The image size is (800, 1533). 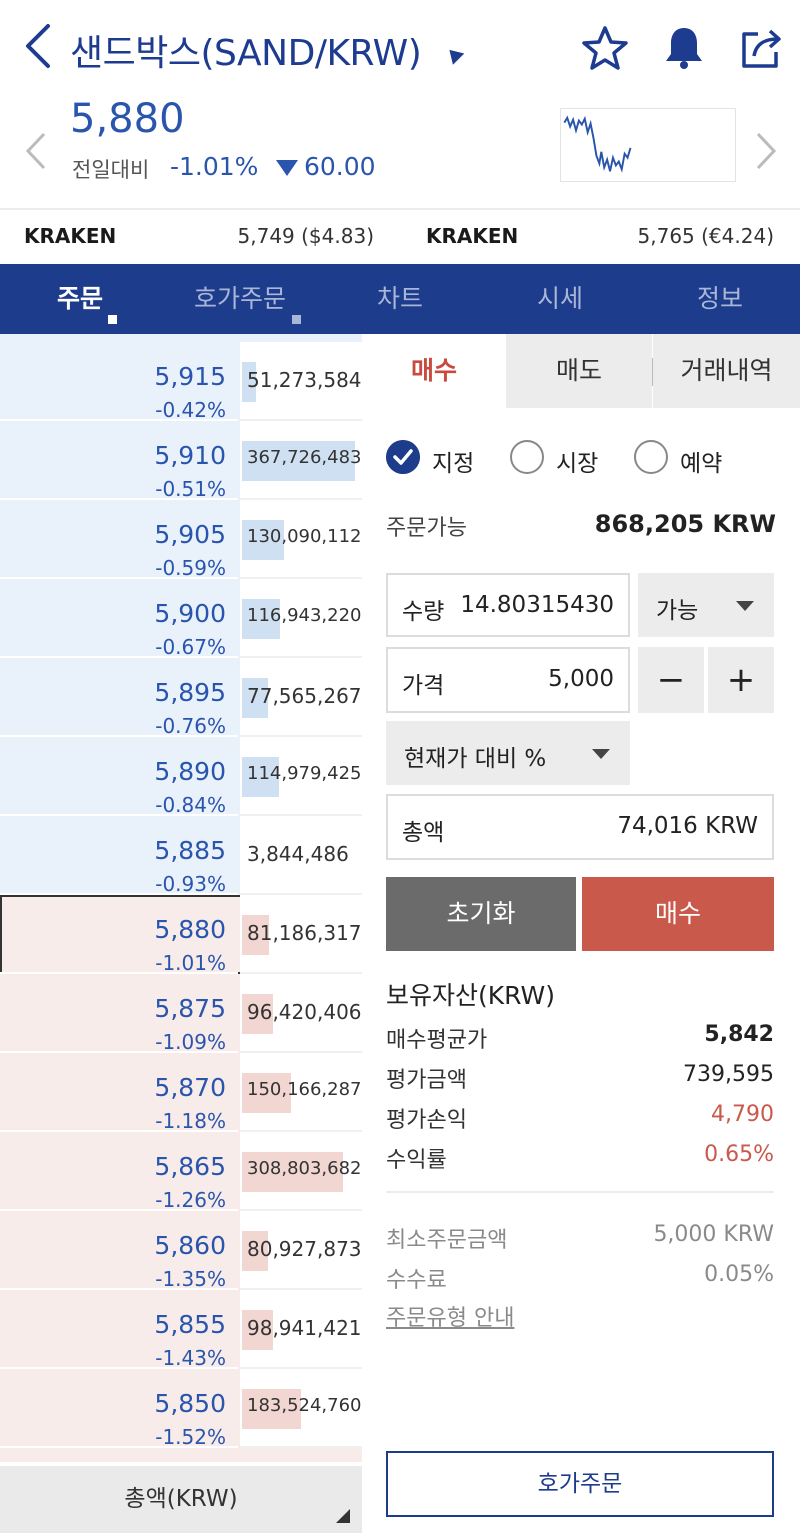 What do you see at coordinates (181, 1499) in the screenshot?
I see `order-book-footer: 총액(KRW)` at bounding box center [181, 1499].